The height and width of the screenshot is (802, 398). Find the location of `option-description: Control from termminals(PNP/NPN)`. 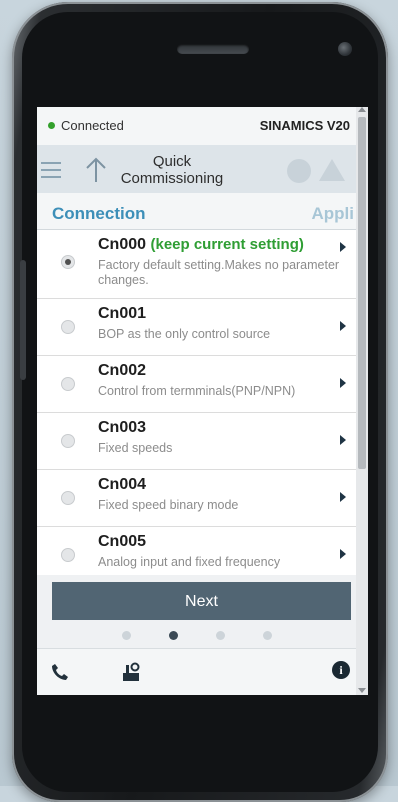

option-description: Control from termminals(PNP/NPN) is located at coordinates (197, 391).